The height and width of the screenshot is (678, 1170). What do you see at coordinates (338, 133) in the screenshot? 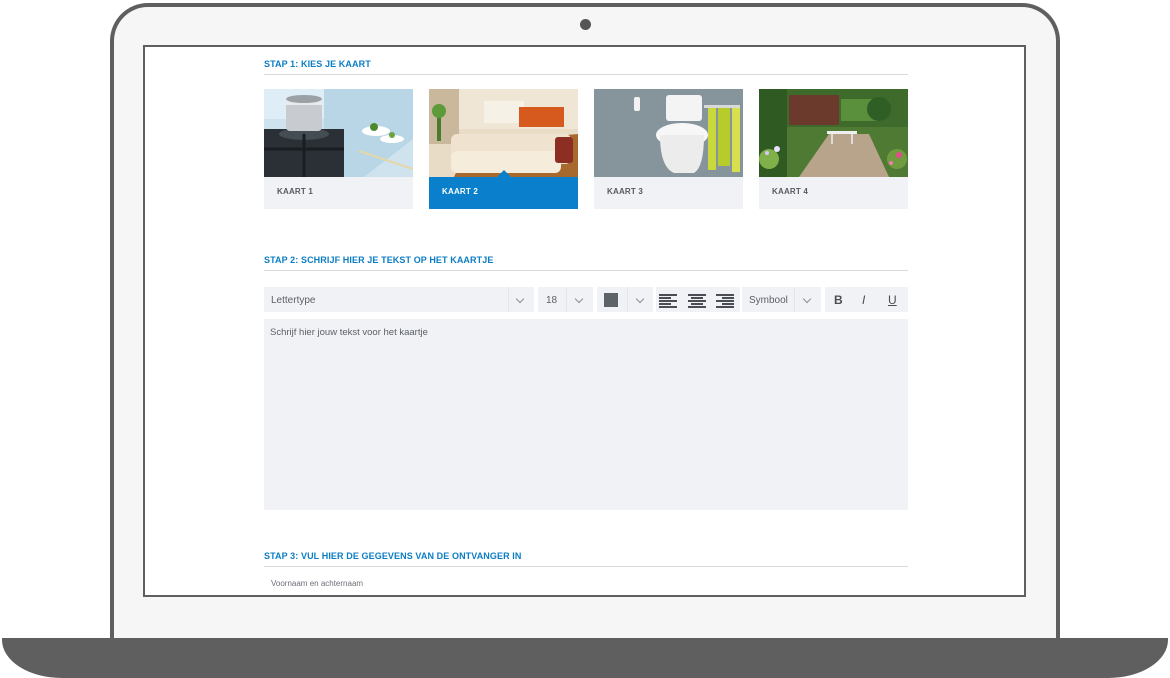
I see `kitchen-photo` at bounding box center [338, 133].